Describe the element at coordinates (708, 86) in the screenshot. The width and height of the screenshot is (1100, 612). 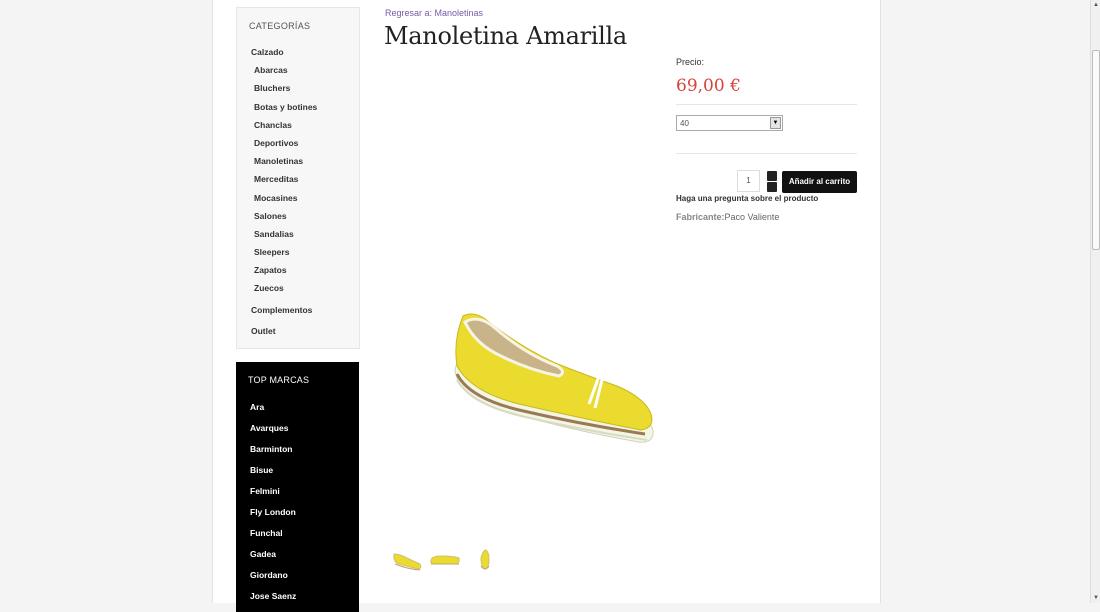
I see `price-value: 69,00 €` at that location.